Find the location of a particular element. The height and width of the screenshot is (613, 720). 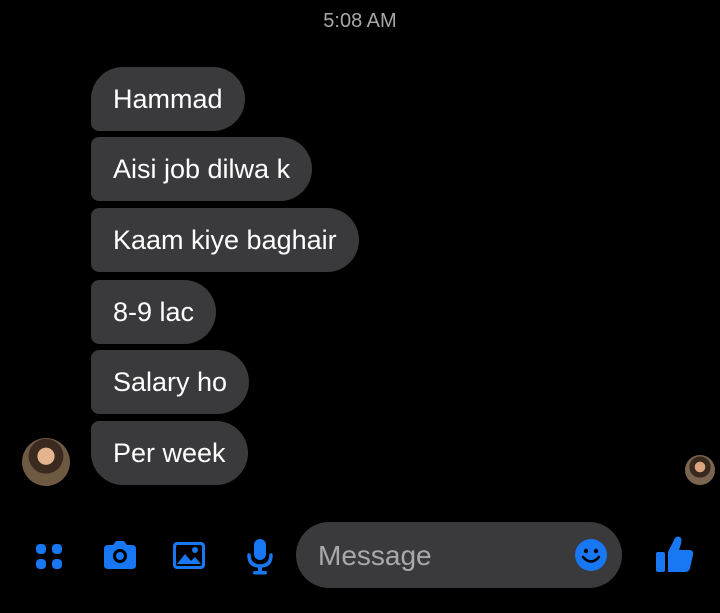

message-input is located at coordinates (438, 556).